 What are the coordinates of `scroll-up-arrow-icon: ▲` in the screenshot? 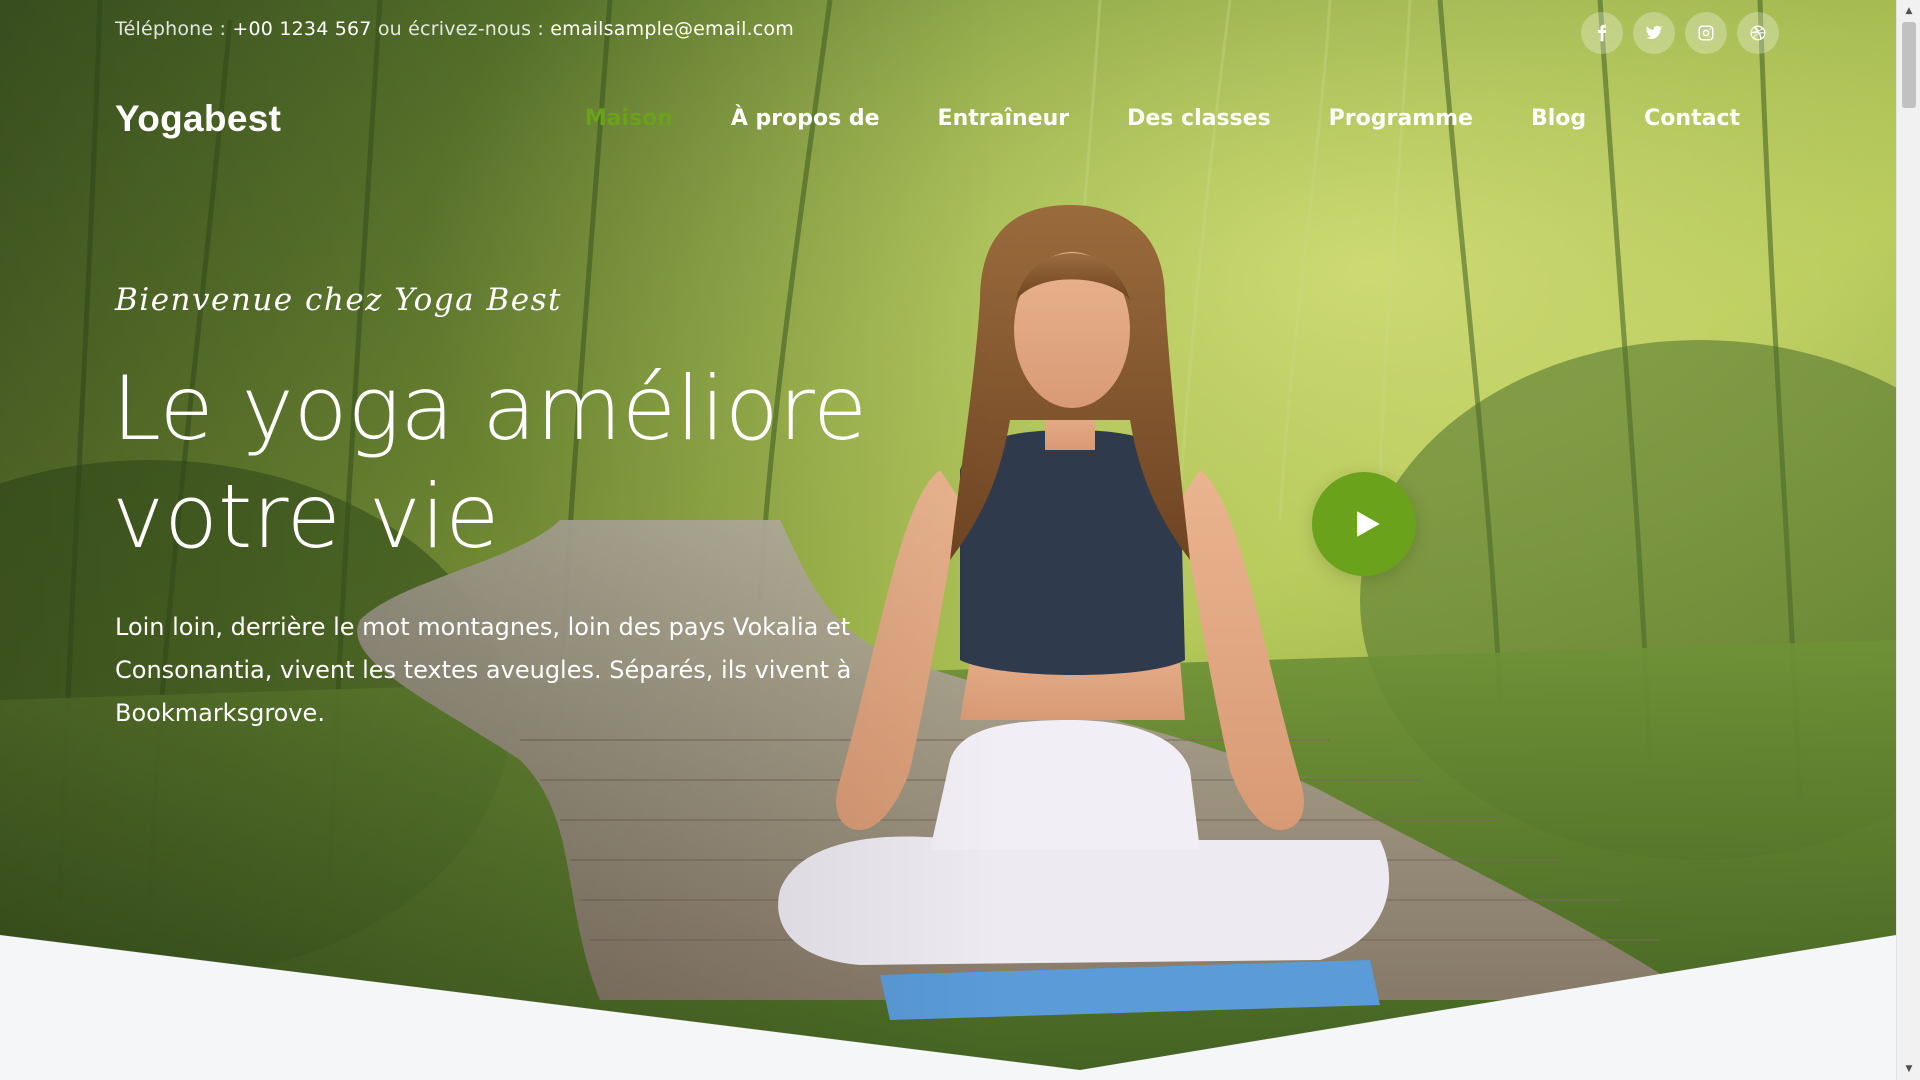 It's located at (1908, 11).